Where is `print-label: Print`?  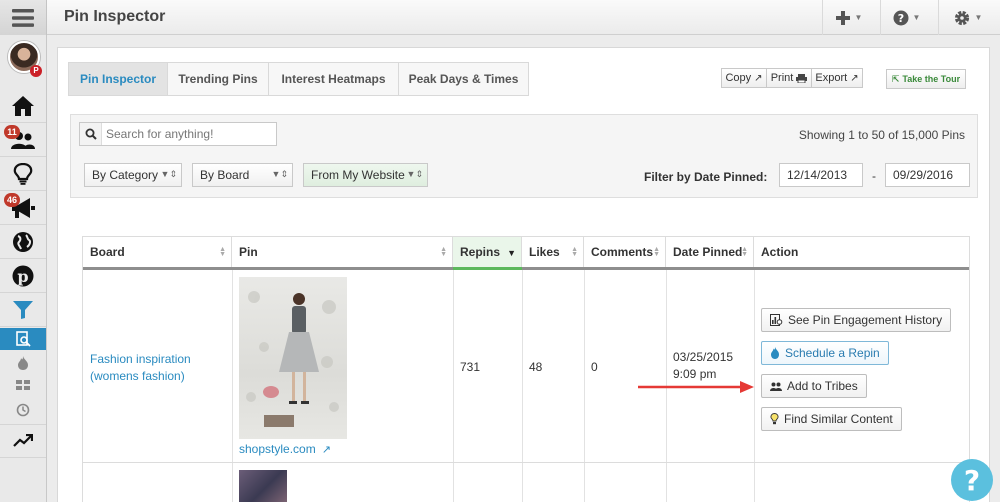
print-label: Print is located at coordinates (782, 78).